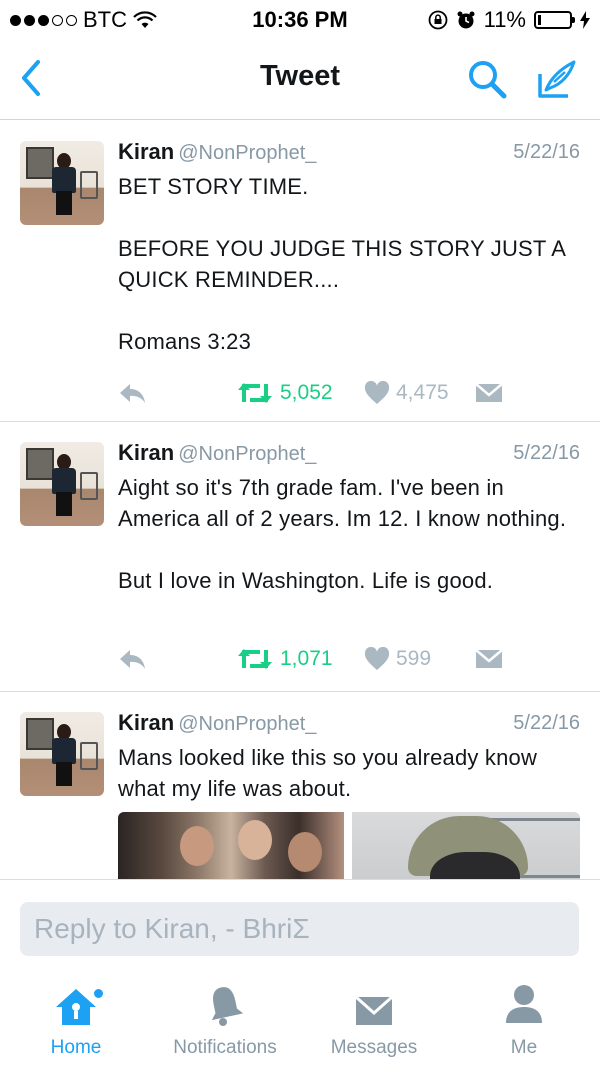 Image resolution: width=600 pixels, height=1067 pixels. I want to click on tab-messages: Messages, so click(374, 1021).